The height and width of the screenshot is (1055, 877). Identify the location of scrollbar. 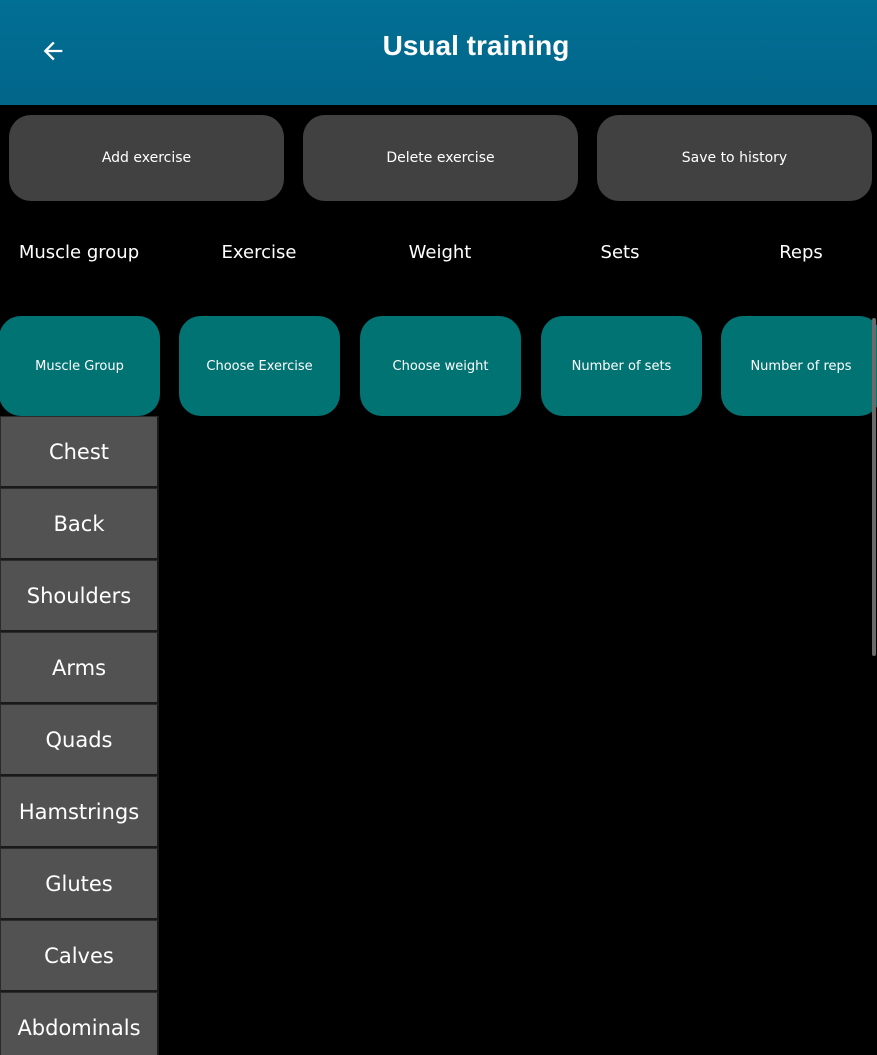
(874, 487).